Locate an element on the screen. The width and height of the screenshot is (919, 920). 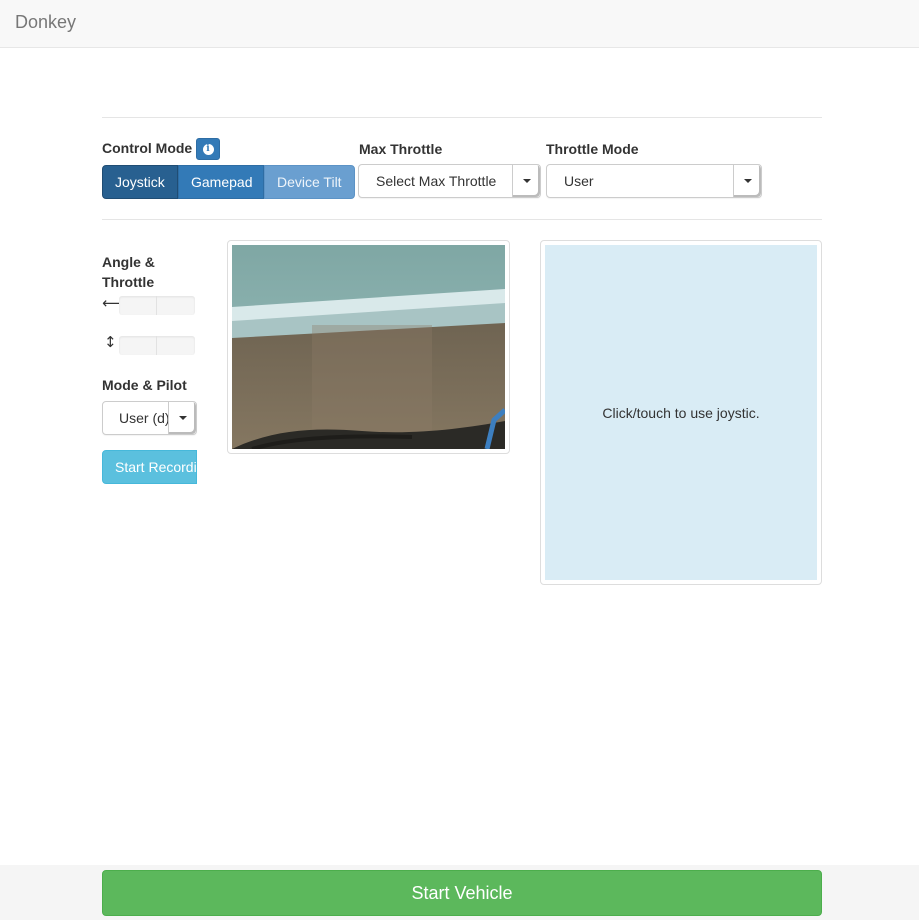
gamepad-mode-button: Gamepad is located at coordinates (221, 182).